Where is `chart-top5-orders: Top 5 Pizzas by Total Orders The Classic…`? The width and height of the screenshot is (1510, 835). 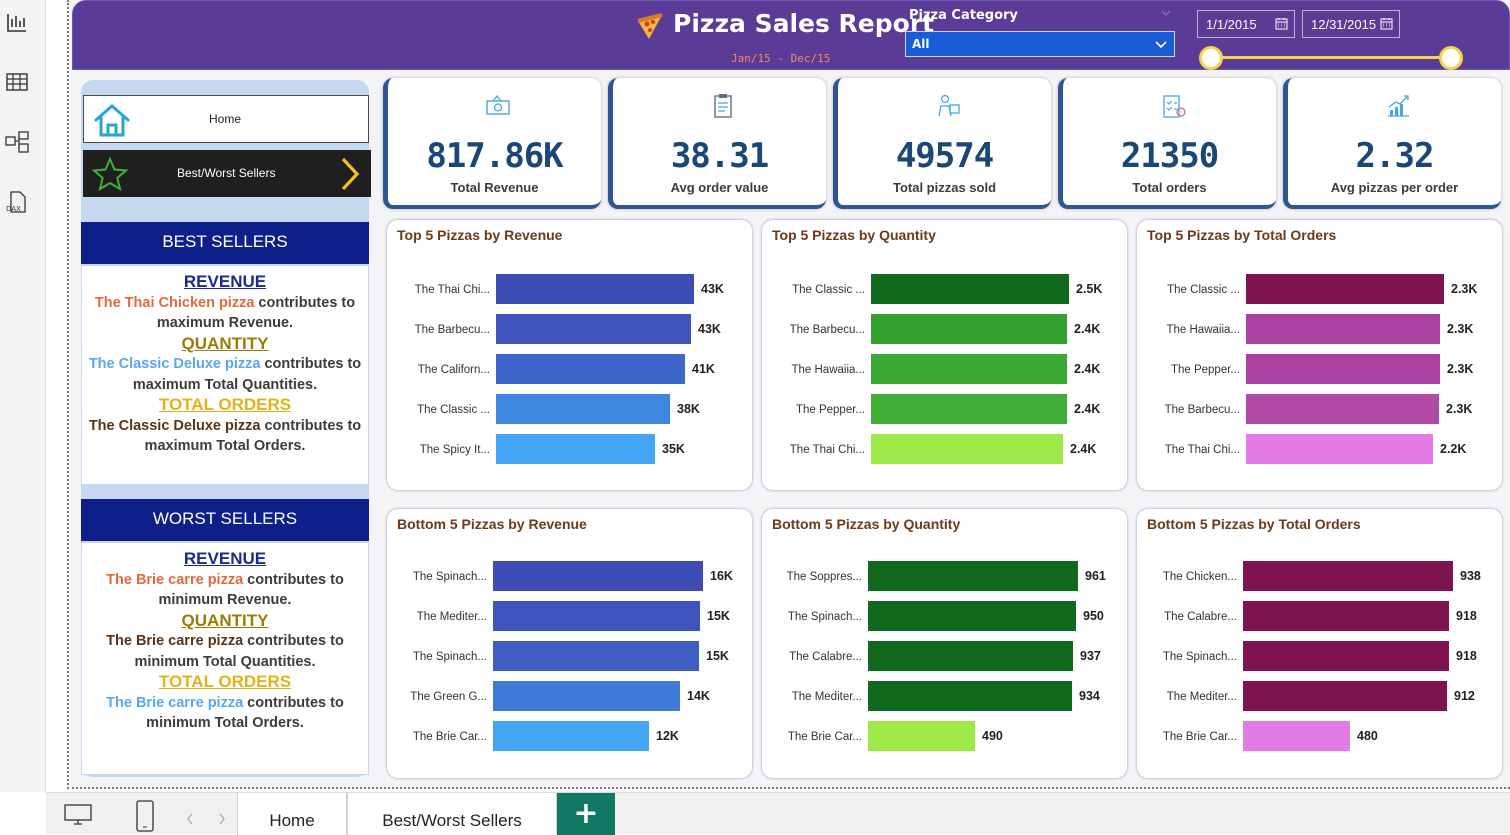 chart-top5-orders: Top 5 Pizzas by Total Orders The Classic… is located at coordinates (1319, 355).